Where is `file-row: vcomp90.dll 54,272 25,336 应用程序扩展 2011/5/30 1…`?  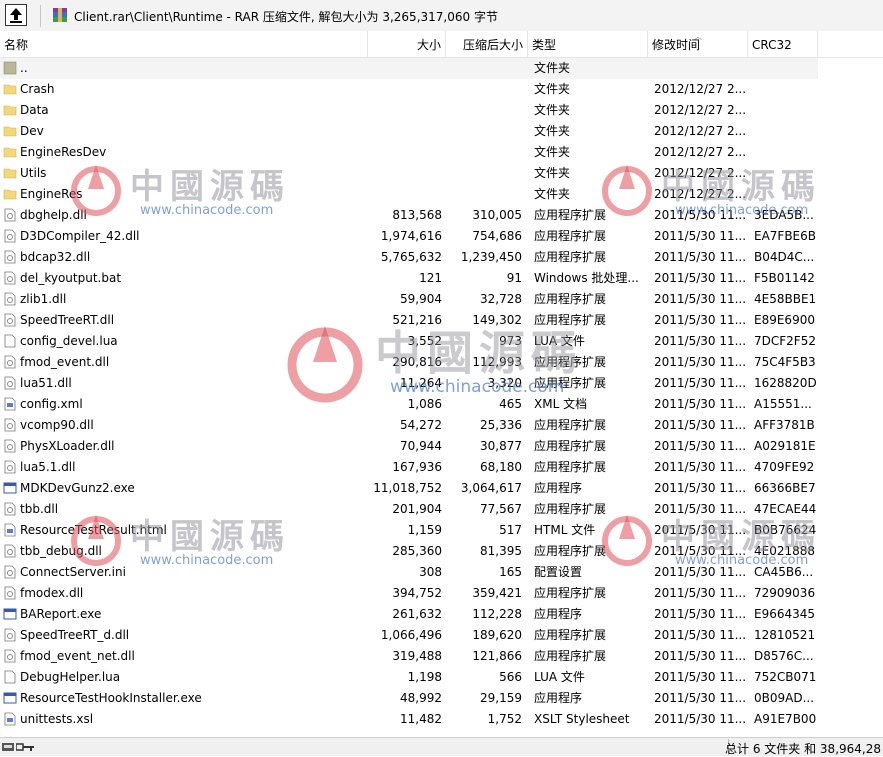 file-row: vcomp90.dll 54,272 25,336 应用程序扩展 2011/5/30 1… is located at coordinates (441, 425).